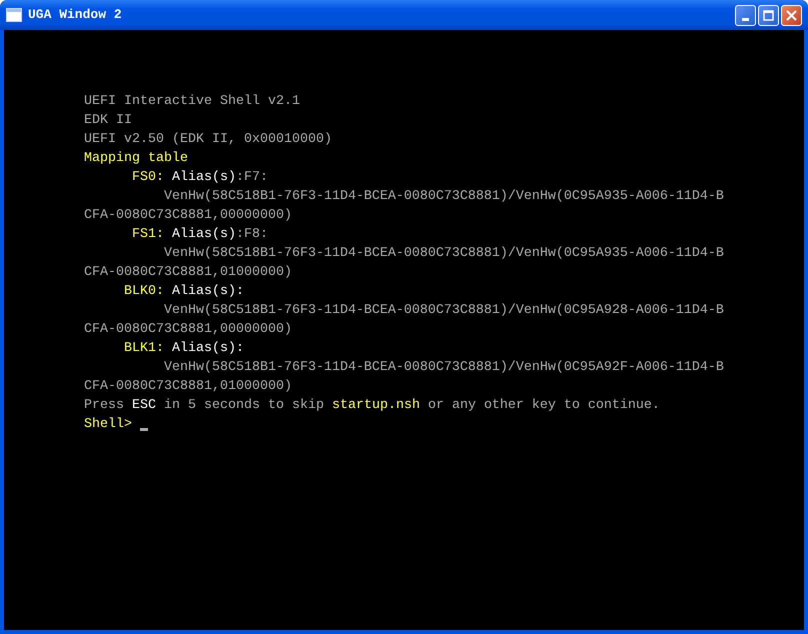 This screenshot has height=634, width=808. What do you see at coordinates (376, 406) in the screenshot?
I see `console-text: startup.nsh` at bounding box center [376, 406].